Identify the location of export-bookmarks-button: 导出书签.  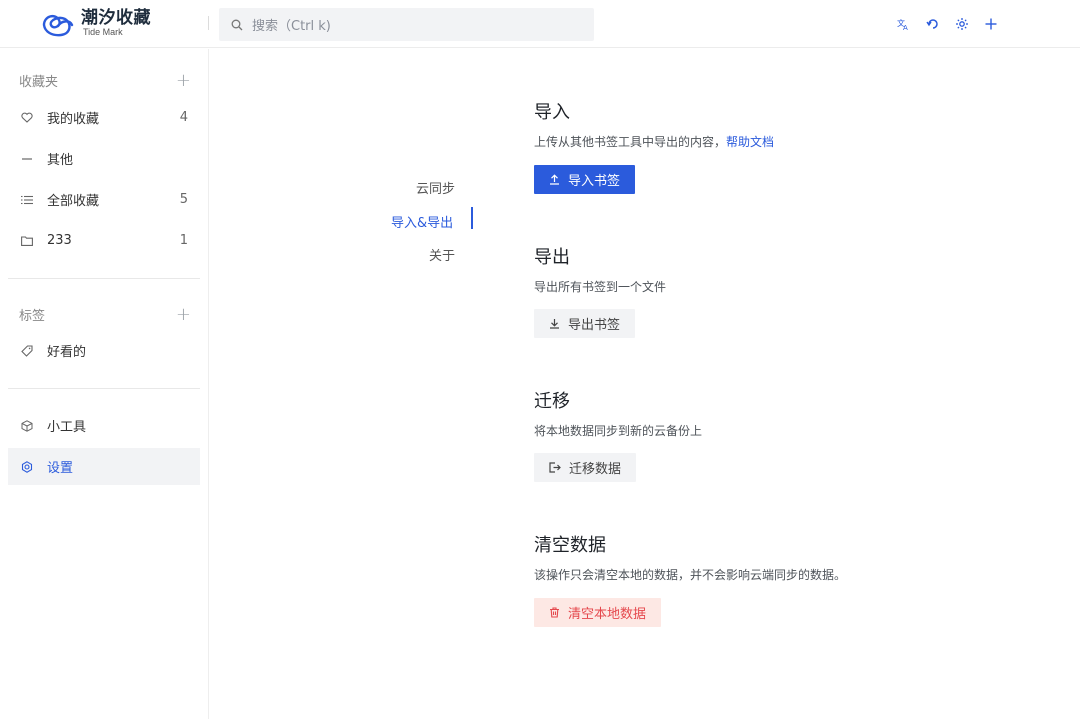
(585, 323).